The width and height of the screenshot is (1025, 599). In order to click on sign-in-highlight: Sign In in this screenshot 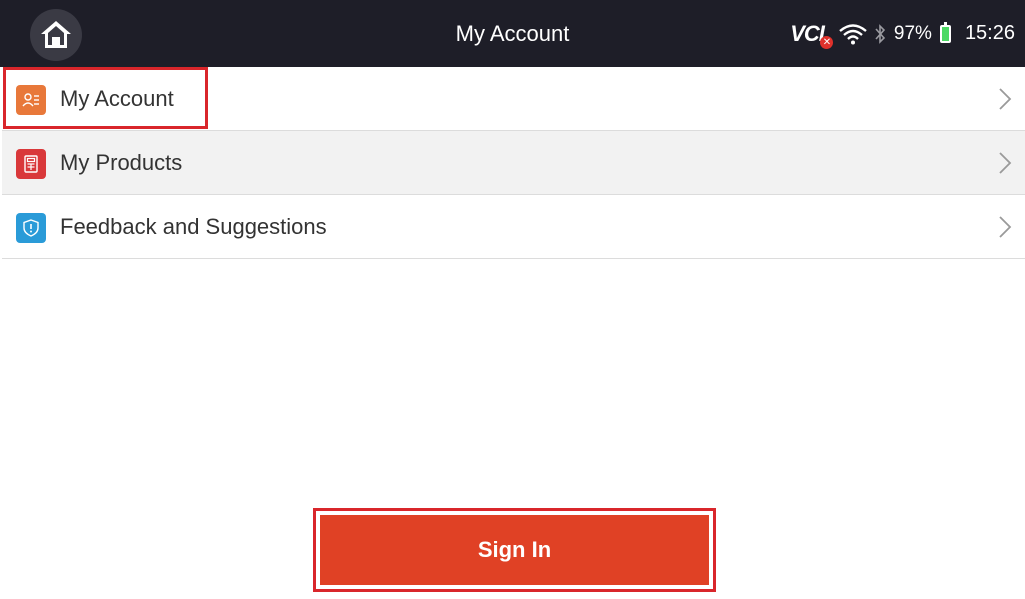, I will do `click(514, 550)`.